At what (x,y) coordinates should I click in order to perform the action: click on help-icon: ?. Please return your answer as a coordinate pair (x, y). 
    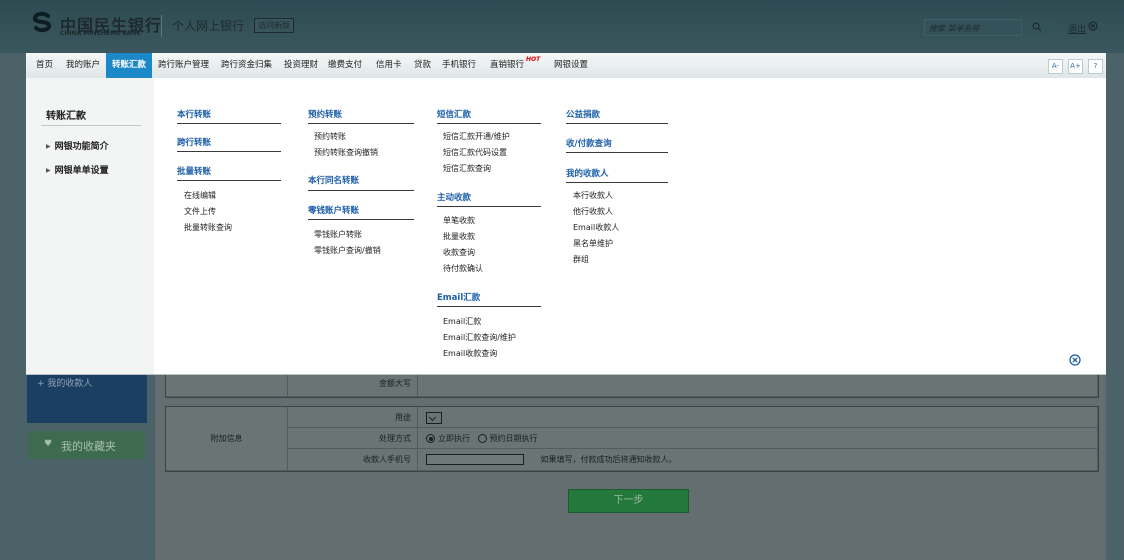
    Looking at the image, I should click on (1095, 66).